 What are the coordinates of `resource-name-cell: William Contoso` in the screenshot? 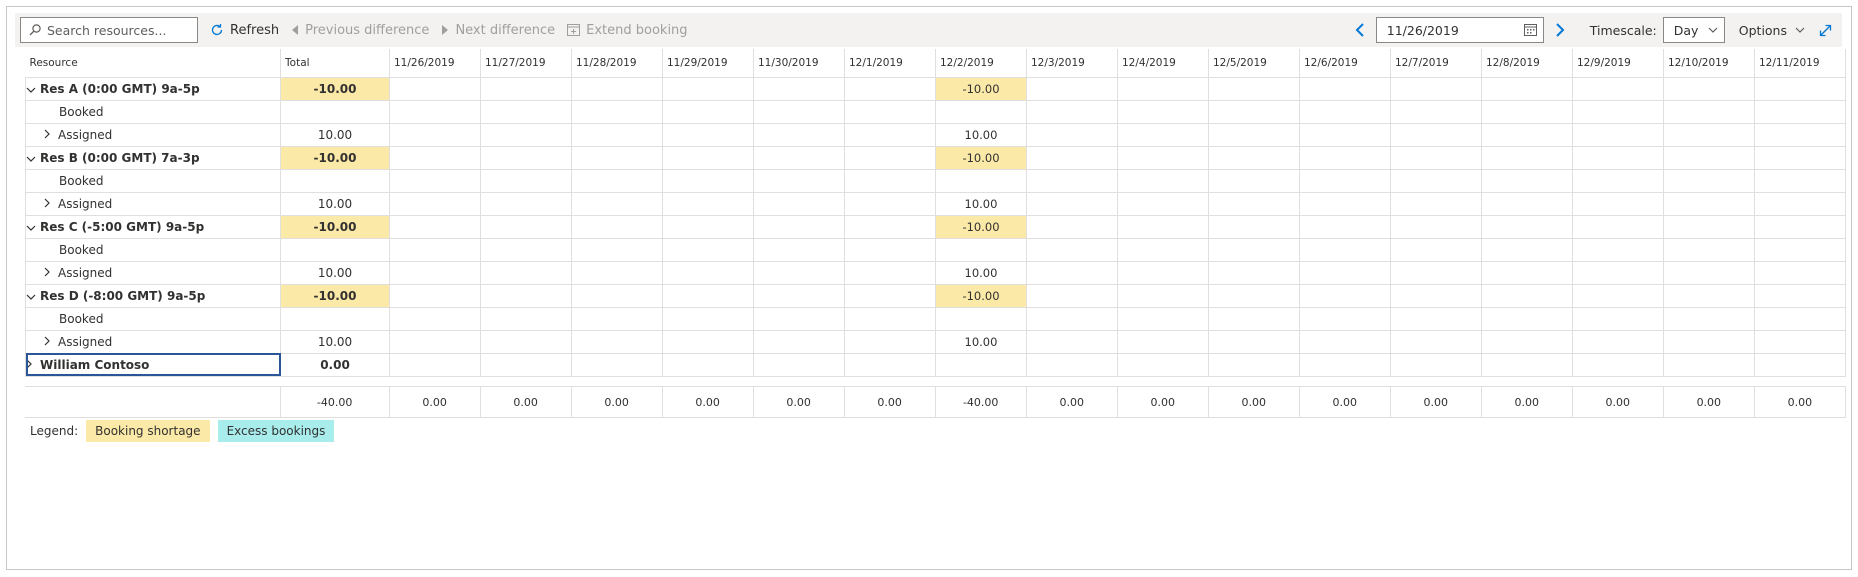 It's located at (153, 364).